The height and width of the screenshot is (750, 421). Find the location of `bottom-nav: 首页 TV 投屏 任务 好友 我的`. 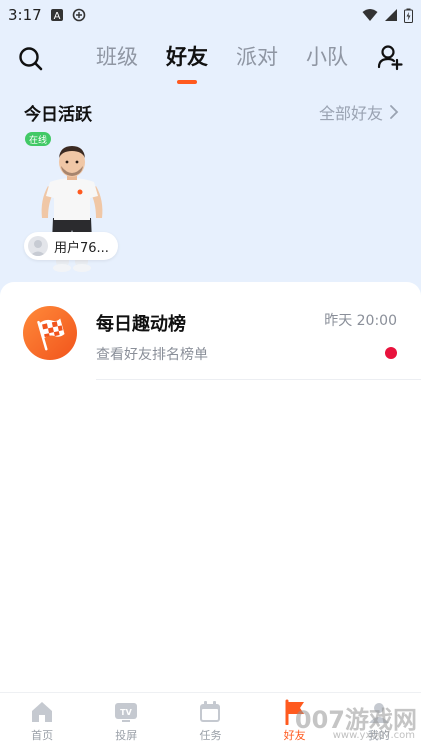

bottom-nav: 首页 TV 投屏 任务 好友 我的 is located at coordinates (210, 721).